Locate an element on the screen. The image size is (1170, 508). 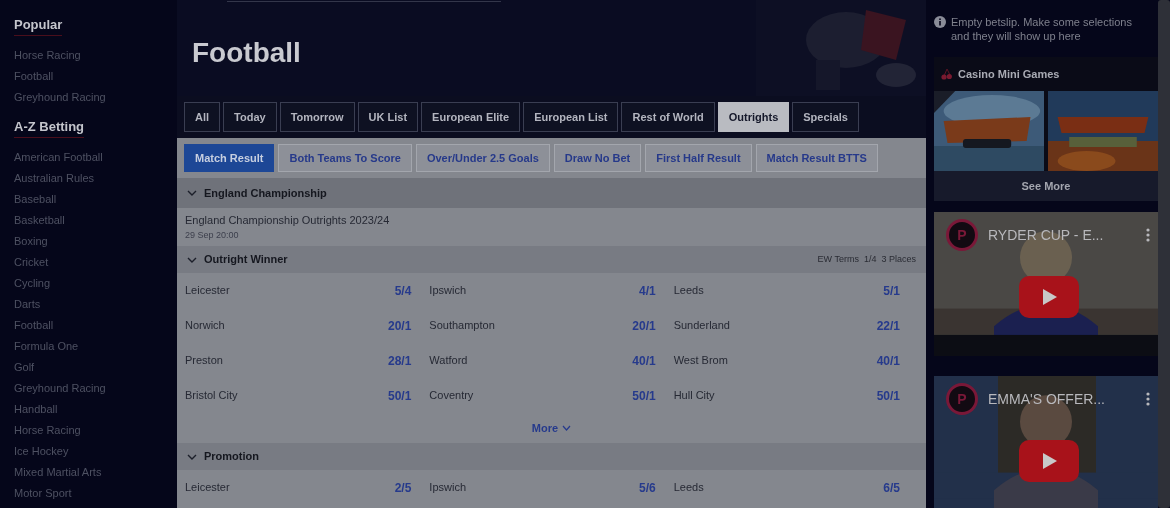
selection-cell: Preston 28/1 is located at coordinates (307, 360).